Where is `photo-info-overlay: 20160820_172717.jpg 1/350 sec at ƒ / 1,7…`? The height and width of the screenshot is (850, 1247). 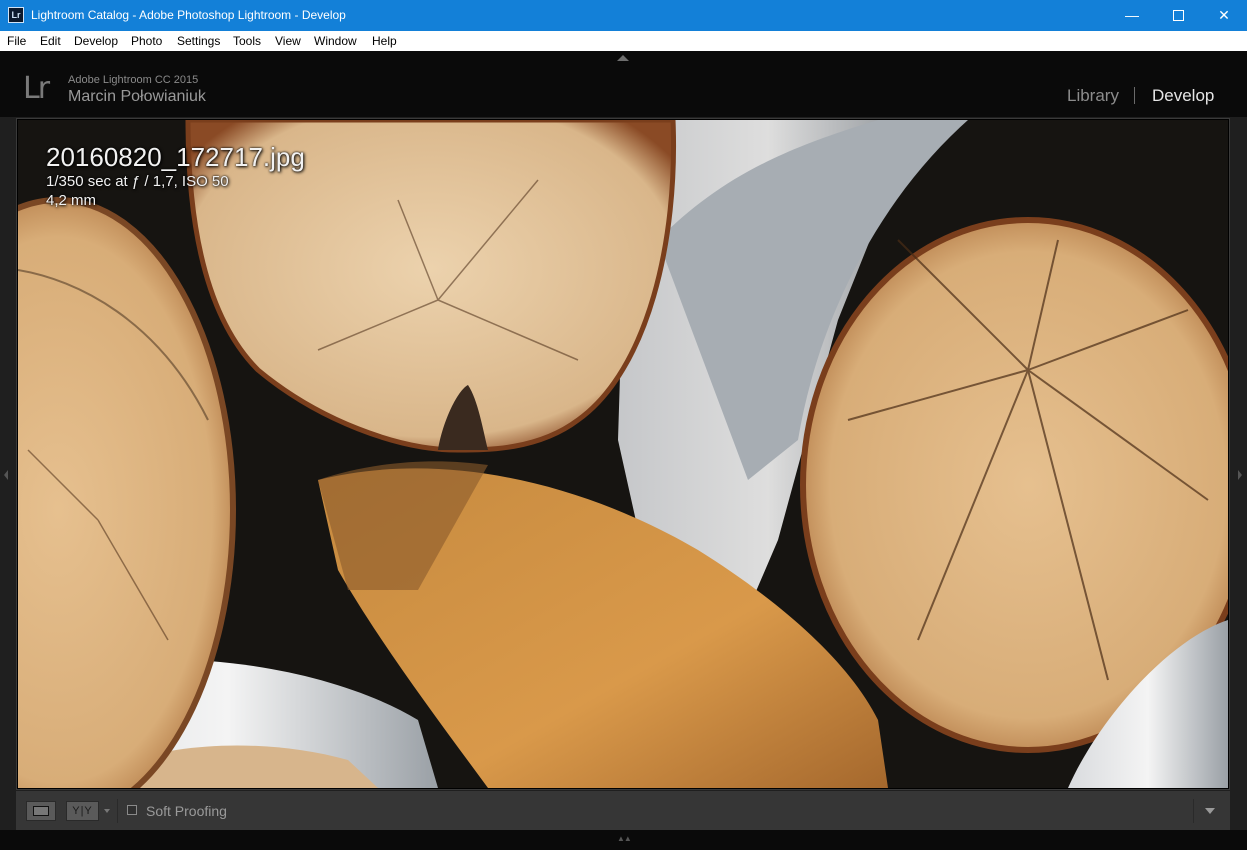
photo-info-overlay: 20160820_172717.jpg 1/350 sec at ƒ / 1,7… is located at coordinates (175, 176).